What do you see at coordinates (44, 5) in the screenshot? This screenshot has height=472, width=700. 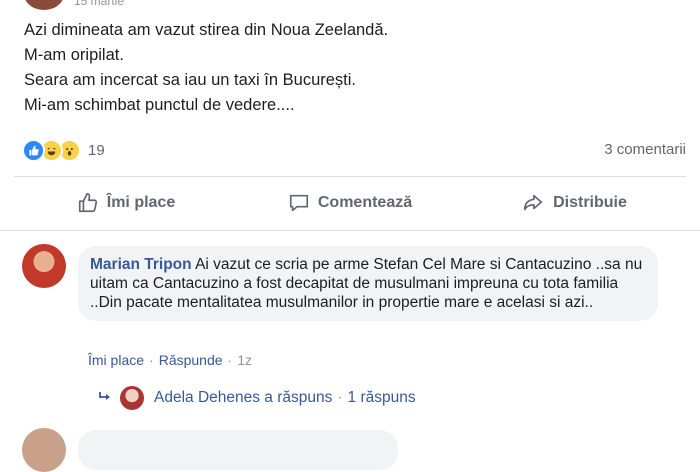 I see `post-author-avatar` at bounding box center [44, 5].